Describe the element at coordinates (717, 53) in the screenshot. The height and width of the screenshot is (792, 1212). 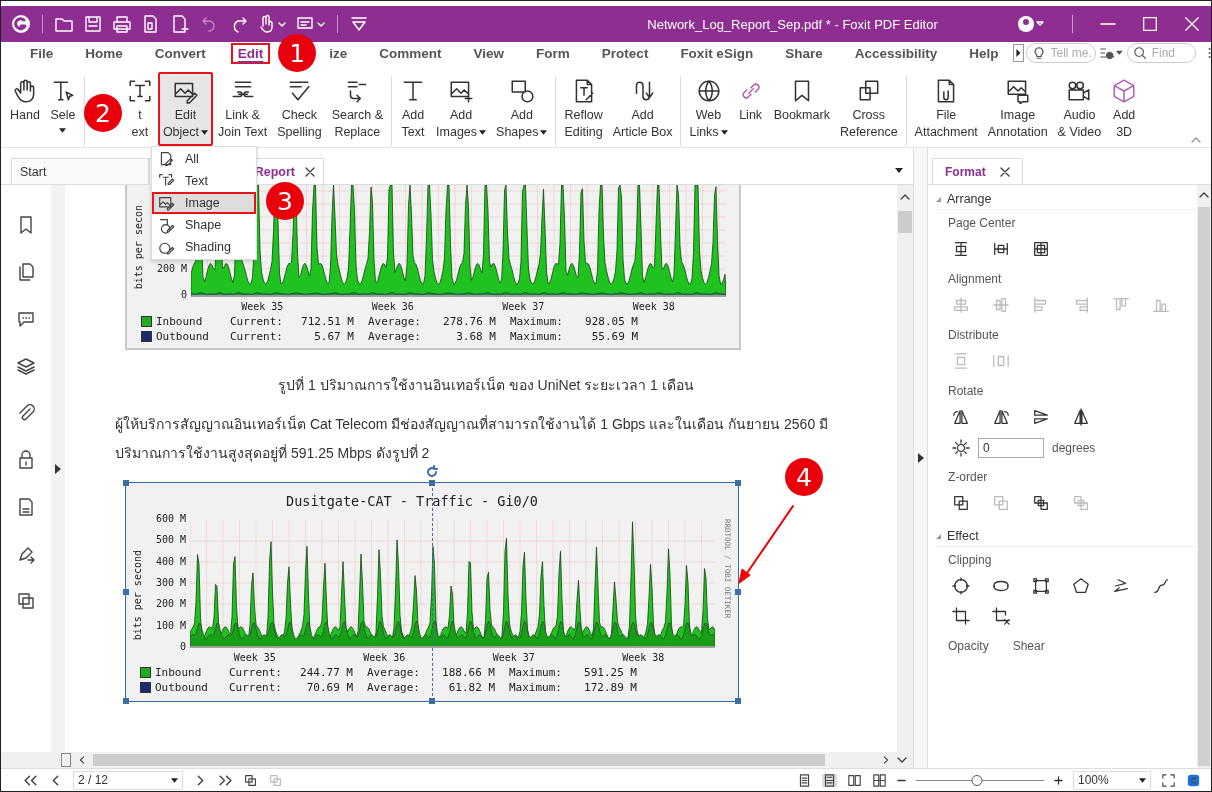
I see `menu-tab: Foxit eSign` at that location.